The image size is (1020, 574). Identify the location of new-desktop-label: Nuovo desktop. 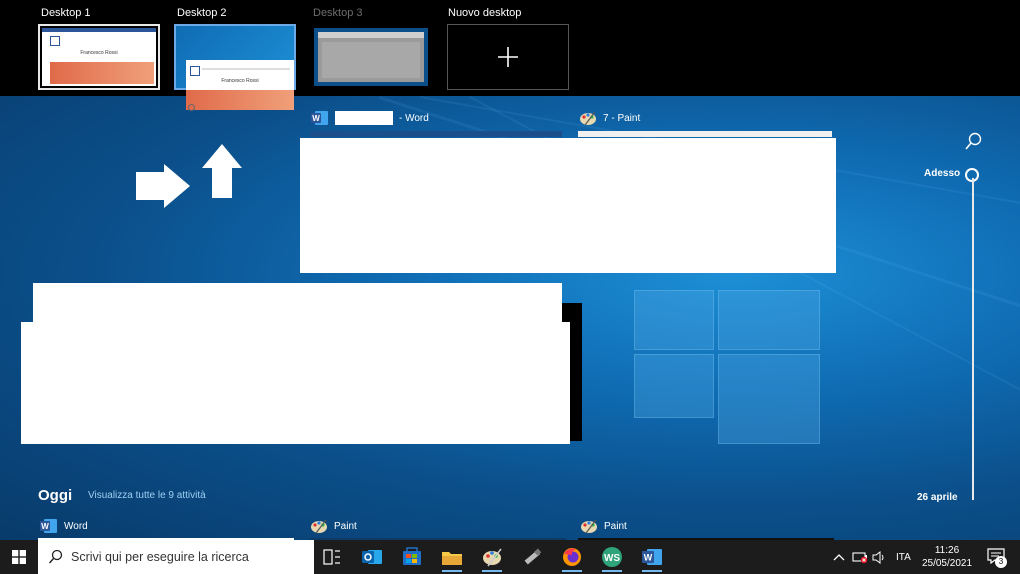
(485, 13).